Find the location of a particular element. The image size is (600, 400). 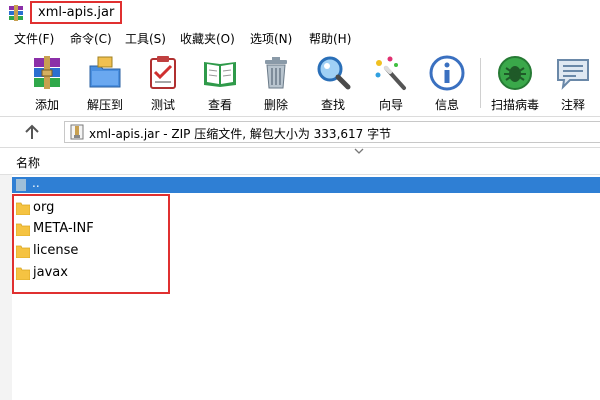

comment-icon is located at coordinates (573, 74).